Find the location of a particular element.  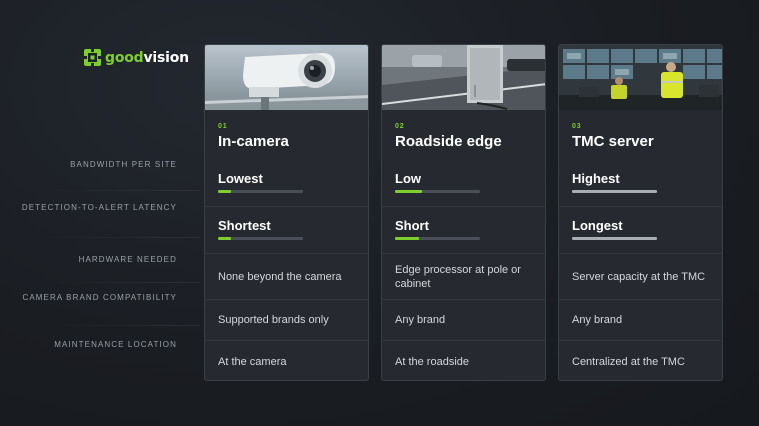

card-title: In-camera is located at coordinates (253, 141).